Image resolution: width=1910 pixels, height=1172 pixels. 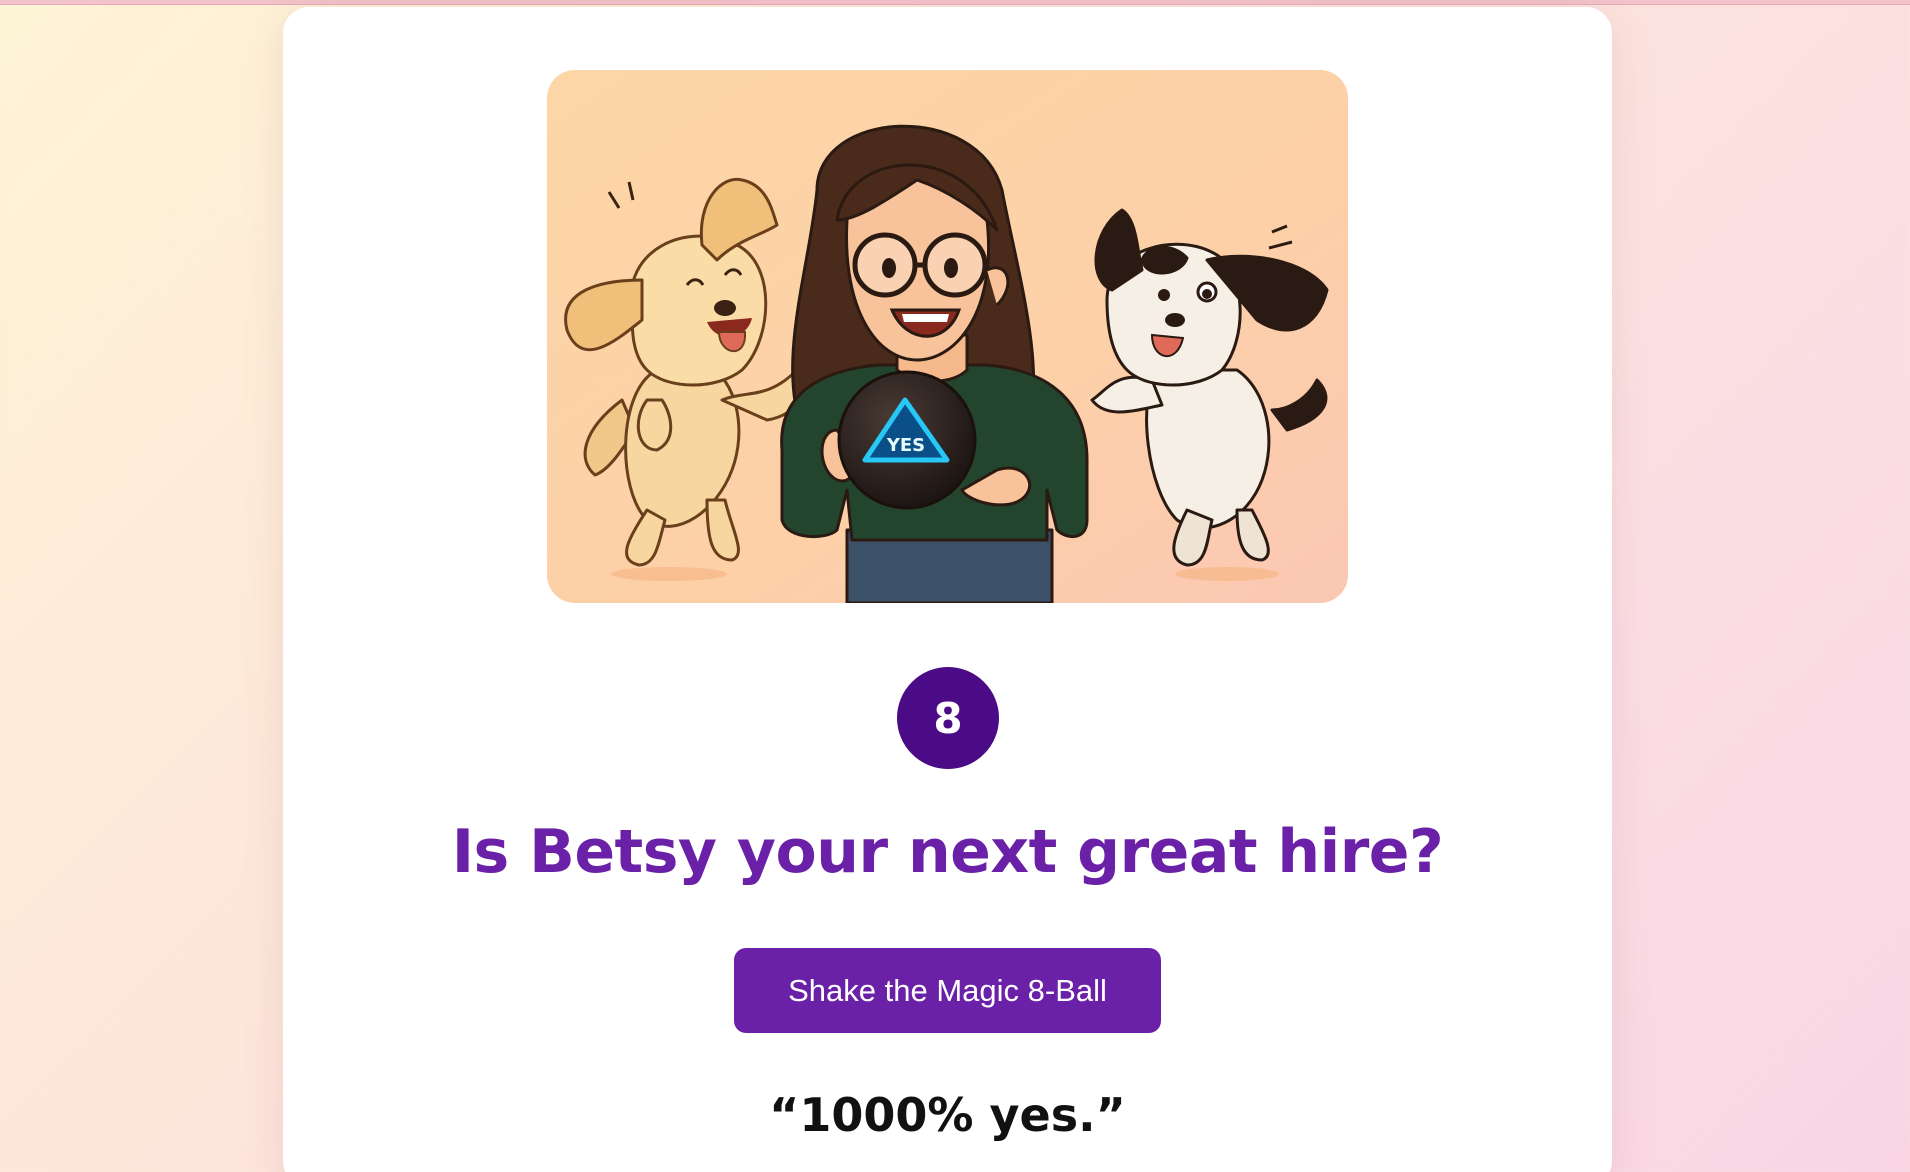 I want to click on magic-8-ball-icon: YES, so click(x=907, y=440).